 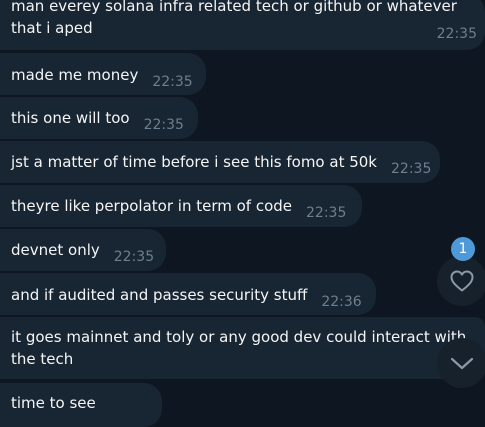 I want to click on message-text: made me money, so click(x=75, y=75).